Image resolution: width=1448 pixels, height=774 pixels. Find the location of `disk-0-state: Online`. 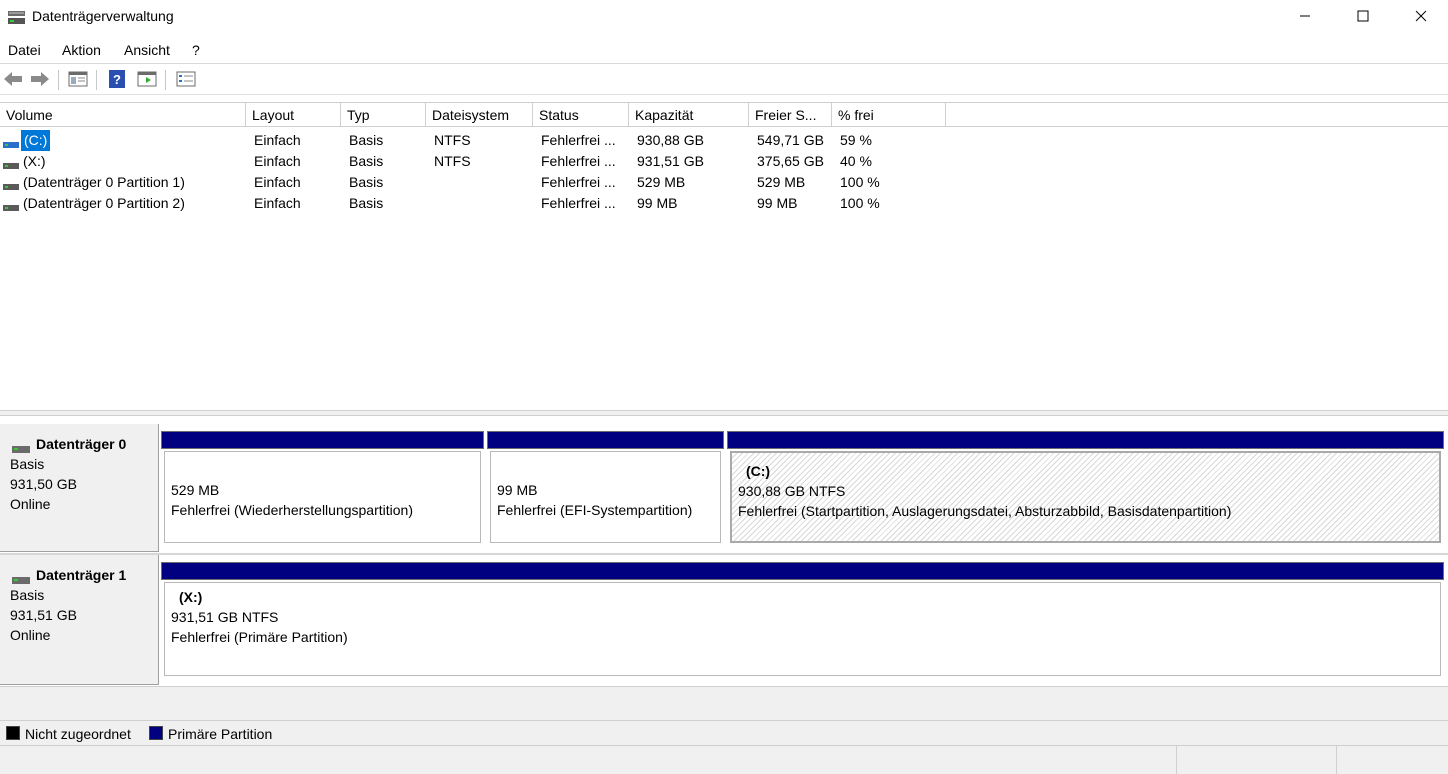

disk-0-state: Online is located at coordinates (30, 504).